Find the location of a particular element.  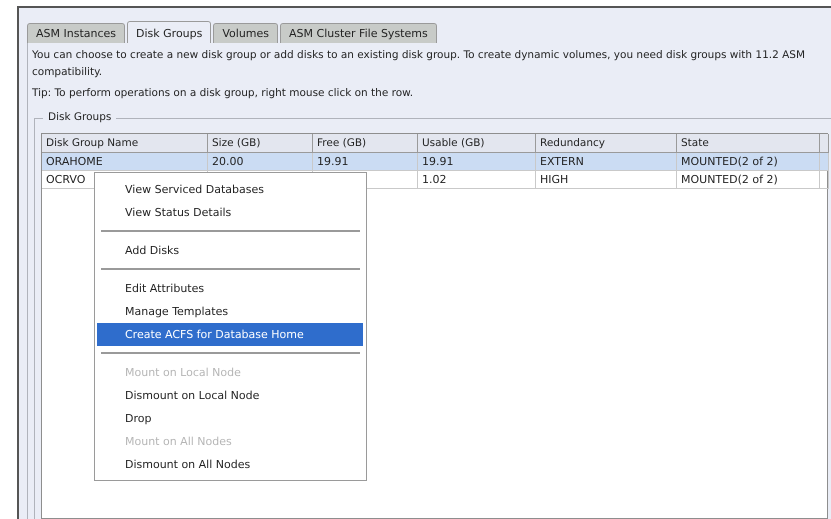

table-cell: HIGH is located at coordinates (606, 180).